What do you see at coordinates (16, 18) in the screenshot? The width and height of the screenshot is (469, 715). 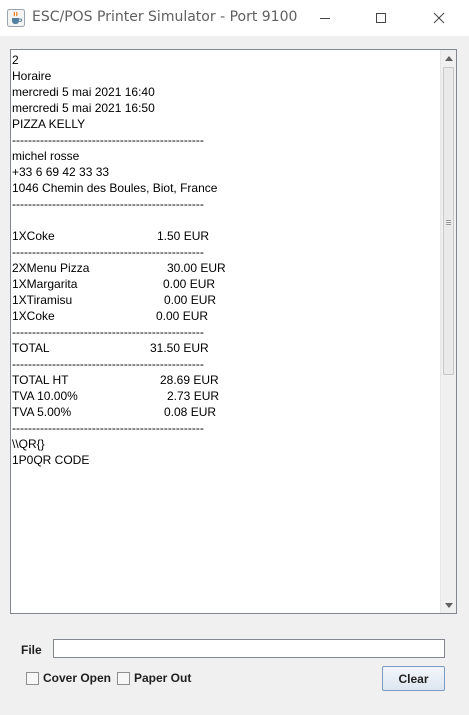 I see `java-cup-icon` at bounding box center [16, 18].